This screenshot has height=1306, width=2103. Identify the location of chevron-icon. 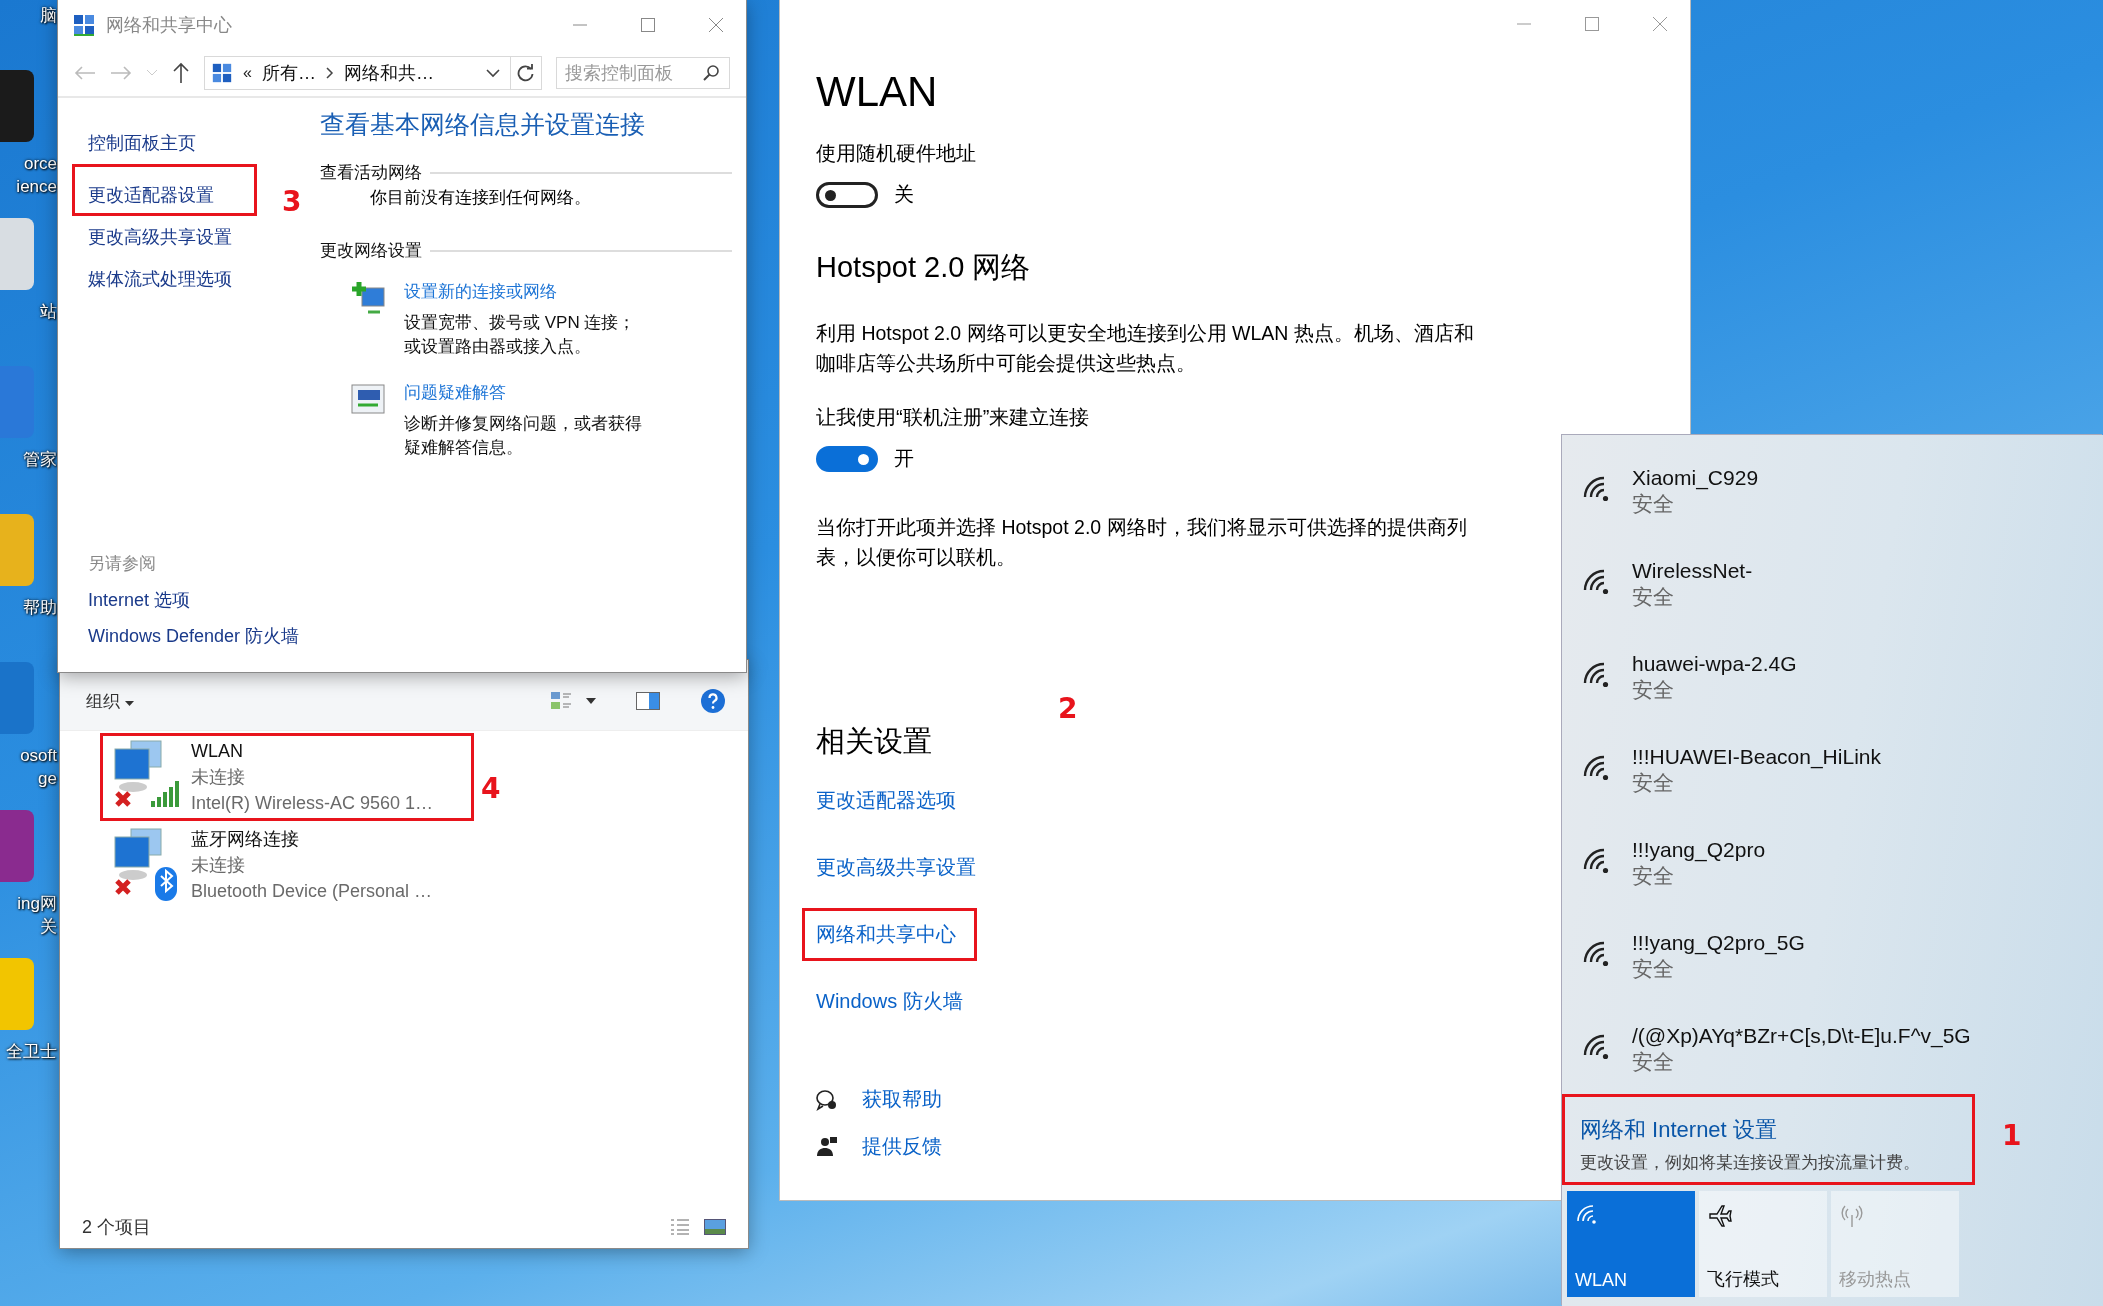
(329, 73).